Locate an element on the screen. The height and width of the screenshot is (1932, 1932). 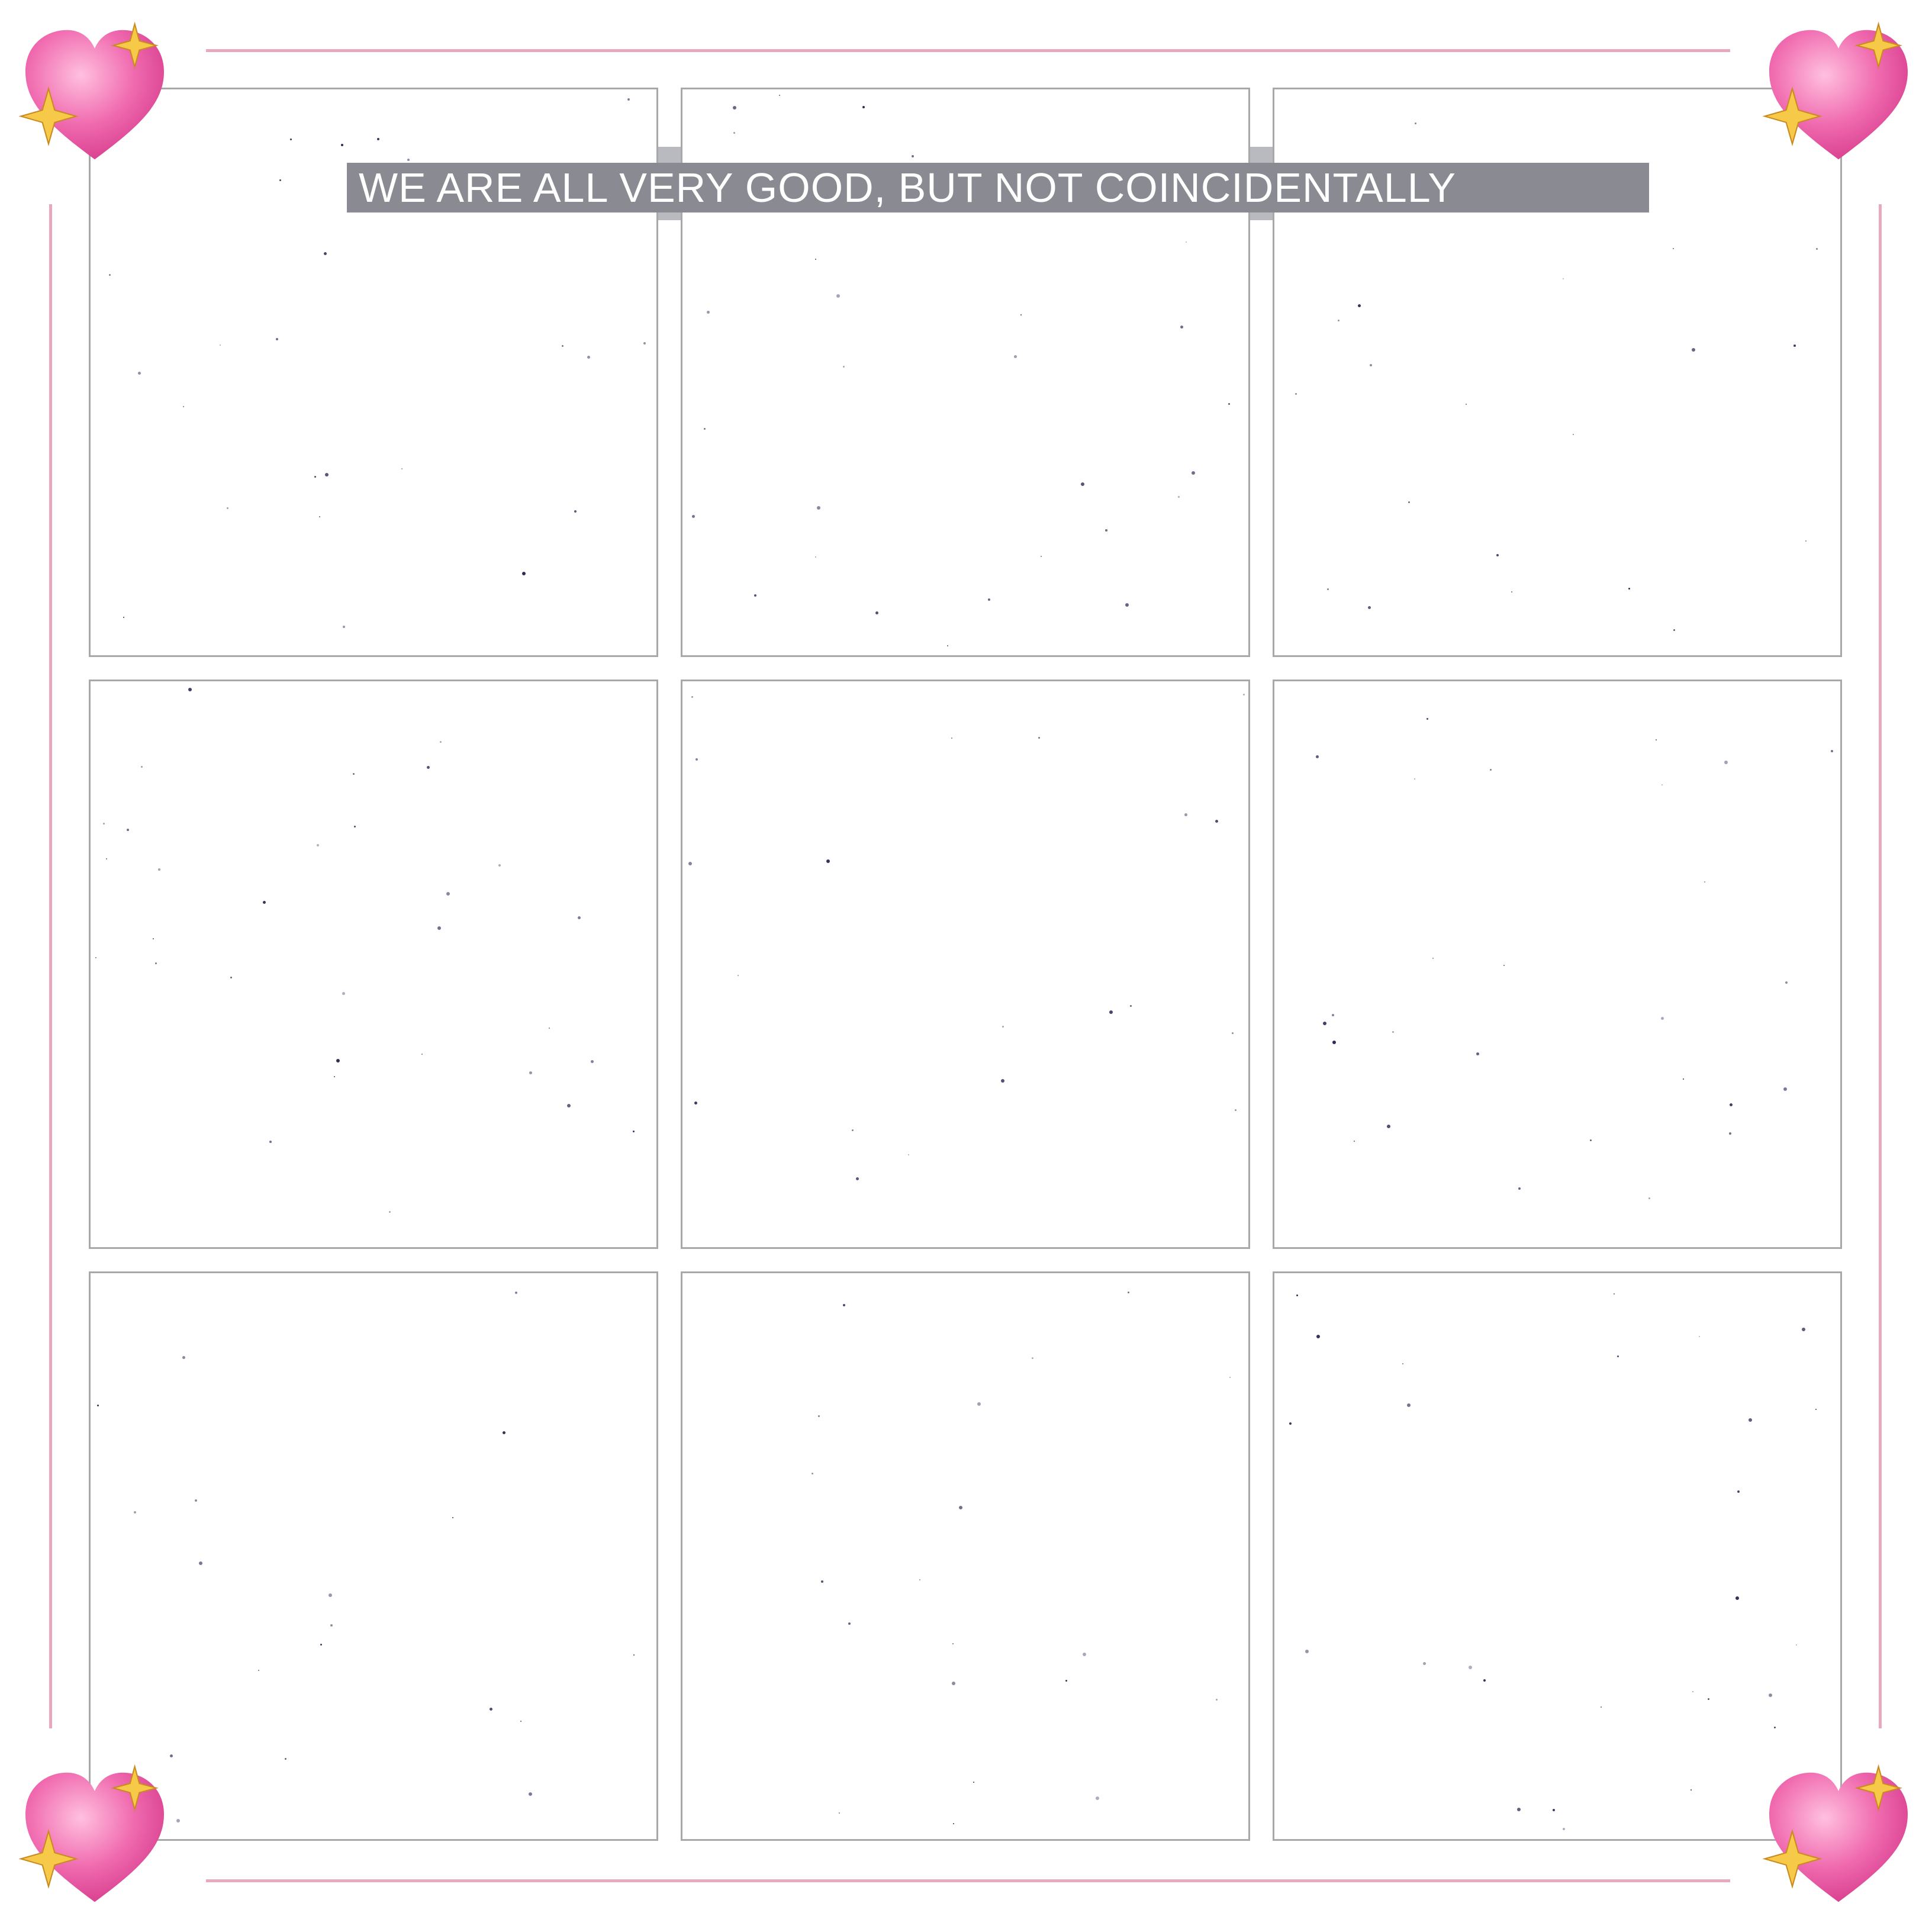
frame-line-left is located at coordinates (50, 966).